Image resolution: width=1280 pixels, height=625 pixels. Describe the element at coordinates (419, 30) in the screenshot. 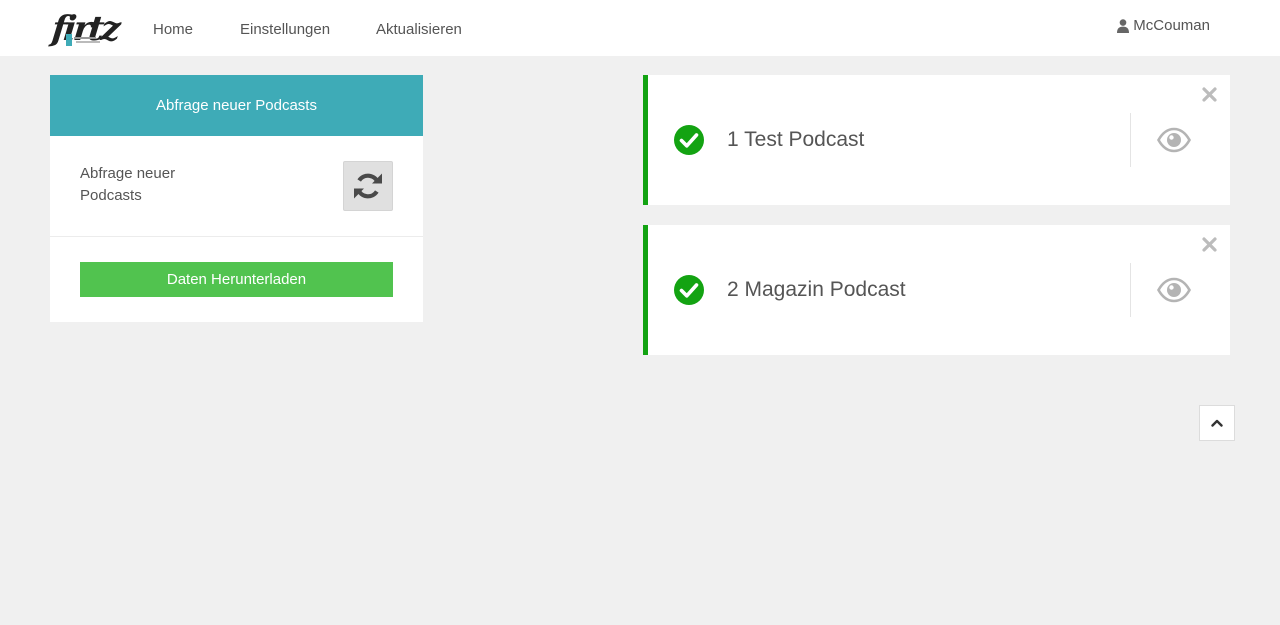

I see `nav-link-aktualisieren: Aktualisieren` at that location.